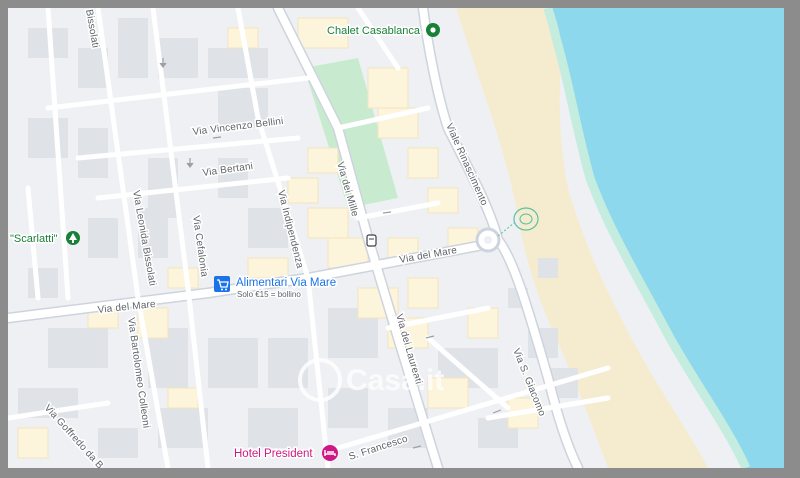 Image resolution: width=800 pixels, height=478 pixels. Describe the element at coordinates (34, 239) in the screenshot. I see `poi-scarlatti-label: "Scarlatti"` at that location.